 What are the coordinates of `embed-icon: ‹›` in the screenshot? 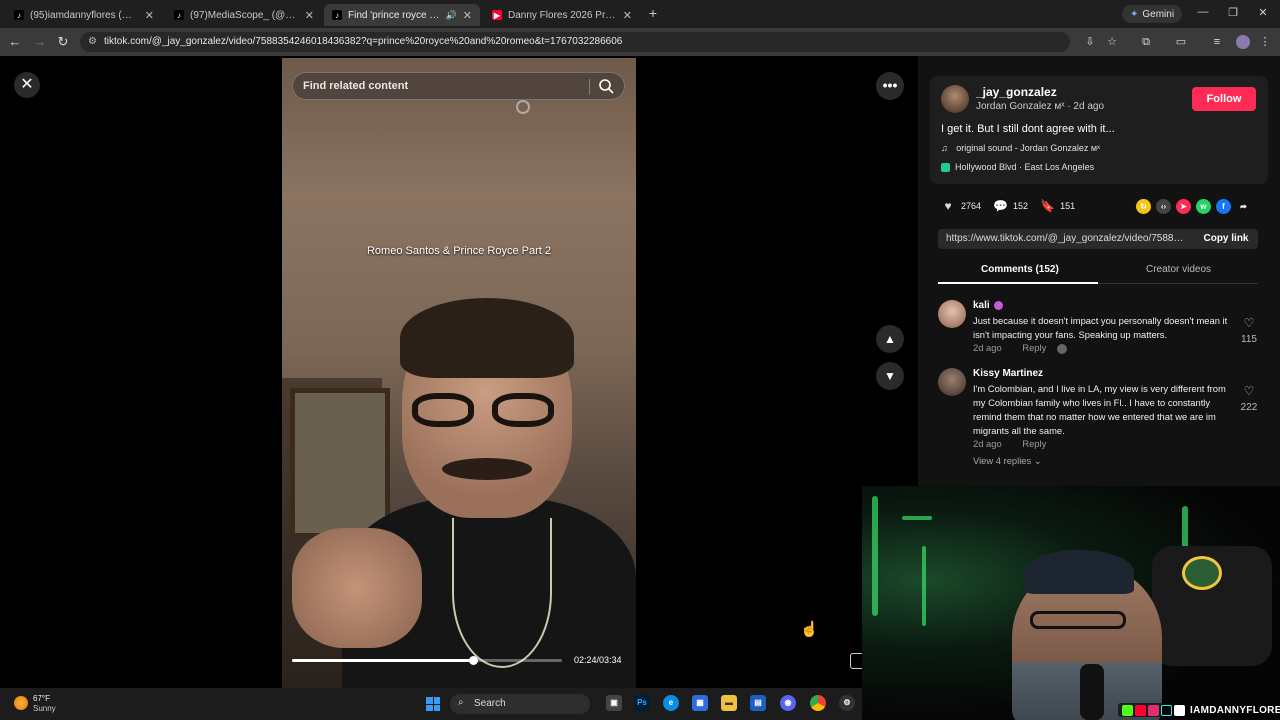 It's located at (1163, 206).